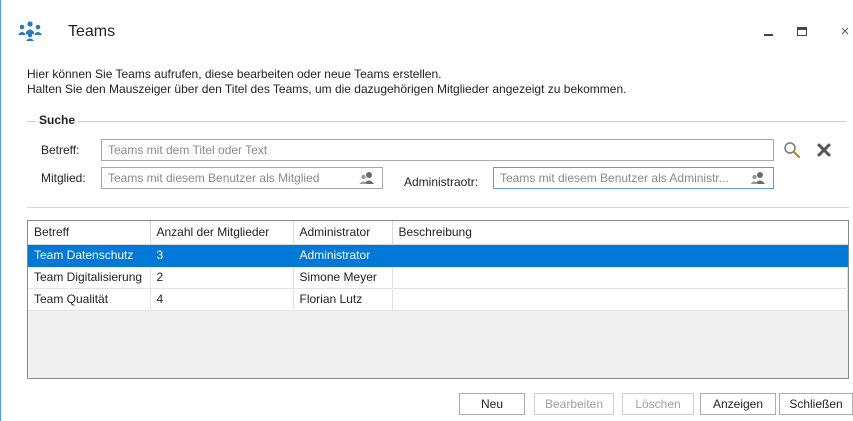  Describe the element at coordinates (343, 255) in the screenshot. I see `cell-admin: Administrator` at that location.